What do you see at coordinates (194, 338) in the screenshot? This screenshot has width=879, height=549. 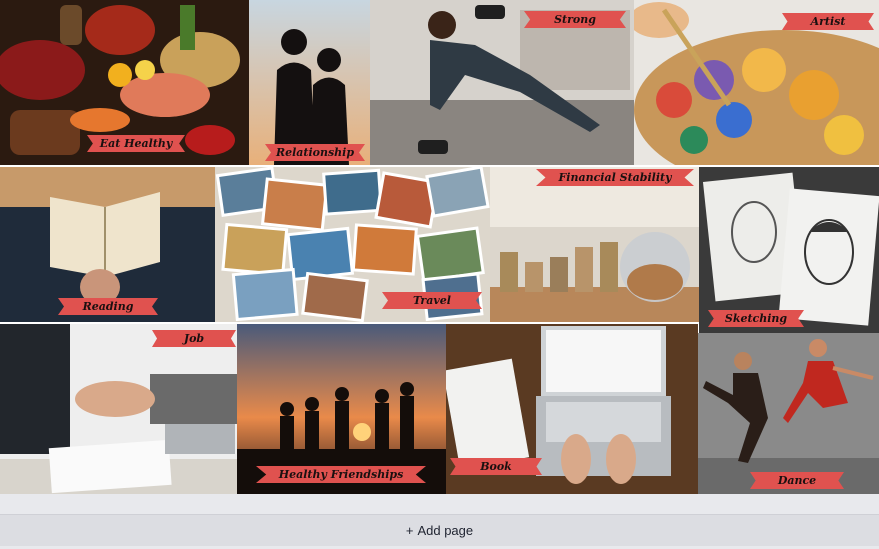 I see `tile-label-job: Job` at bounding box center [194, 338].